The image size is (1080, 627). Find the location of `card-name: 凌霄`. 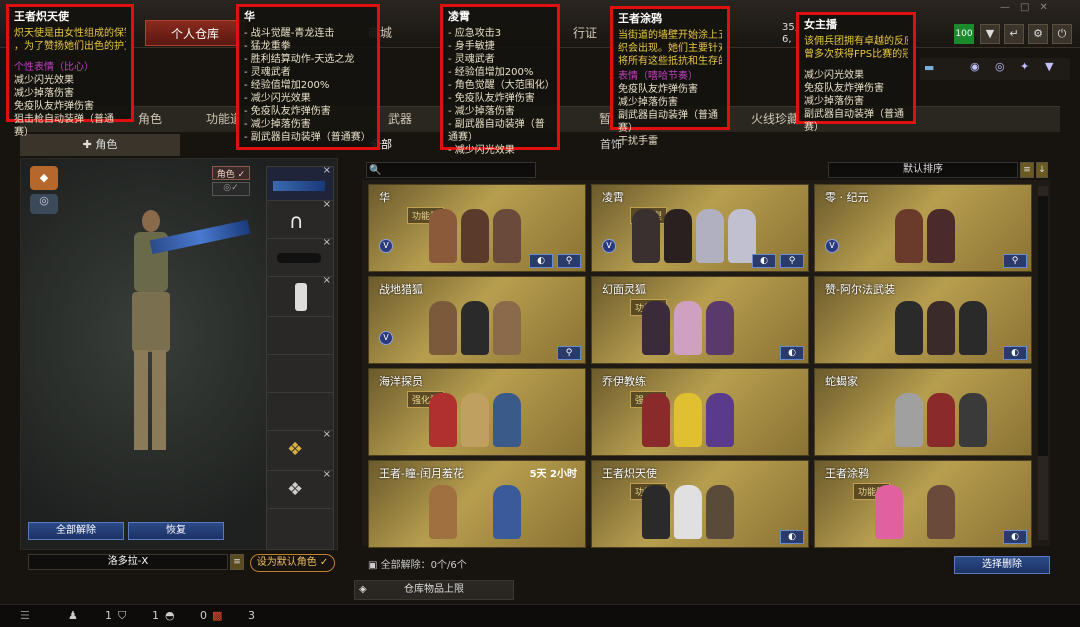

card-name: 凌霄 is located at coordinates (613, 197).